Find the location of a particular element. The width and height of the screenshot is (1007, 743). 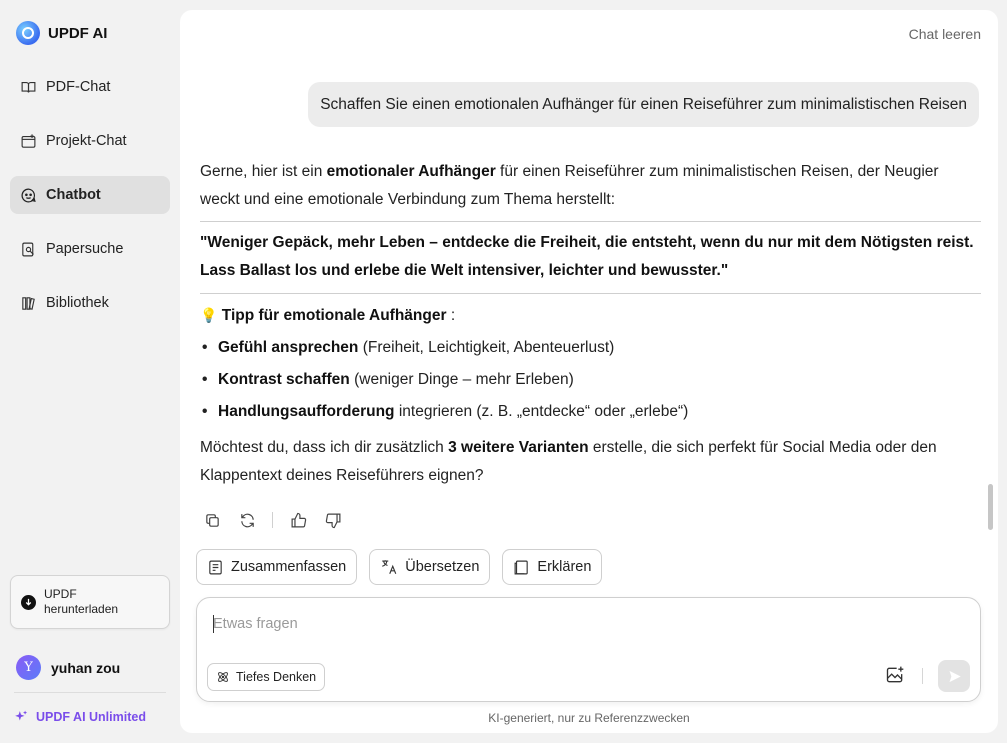

explain-icon is located at coordinates (521, 567).